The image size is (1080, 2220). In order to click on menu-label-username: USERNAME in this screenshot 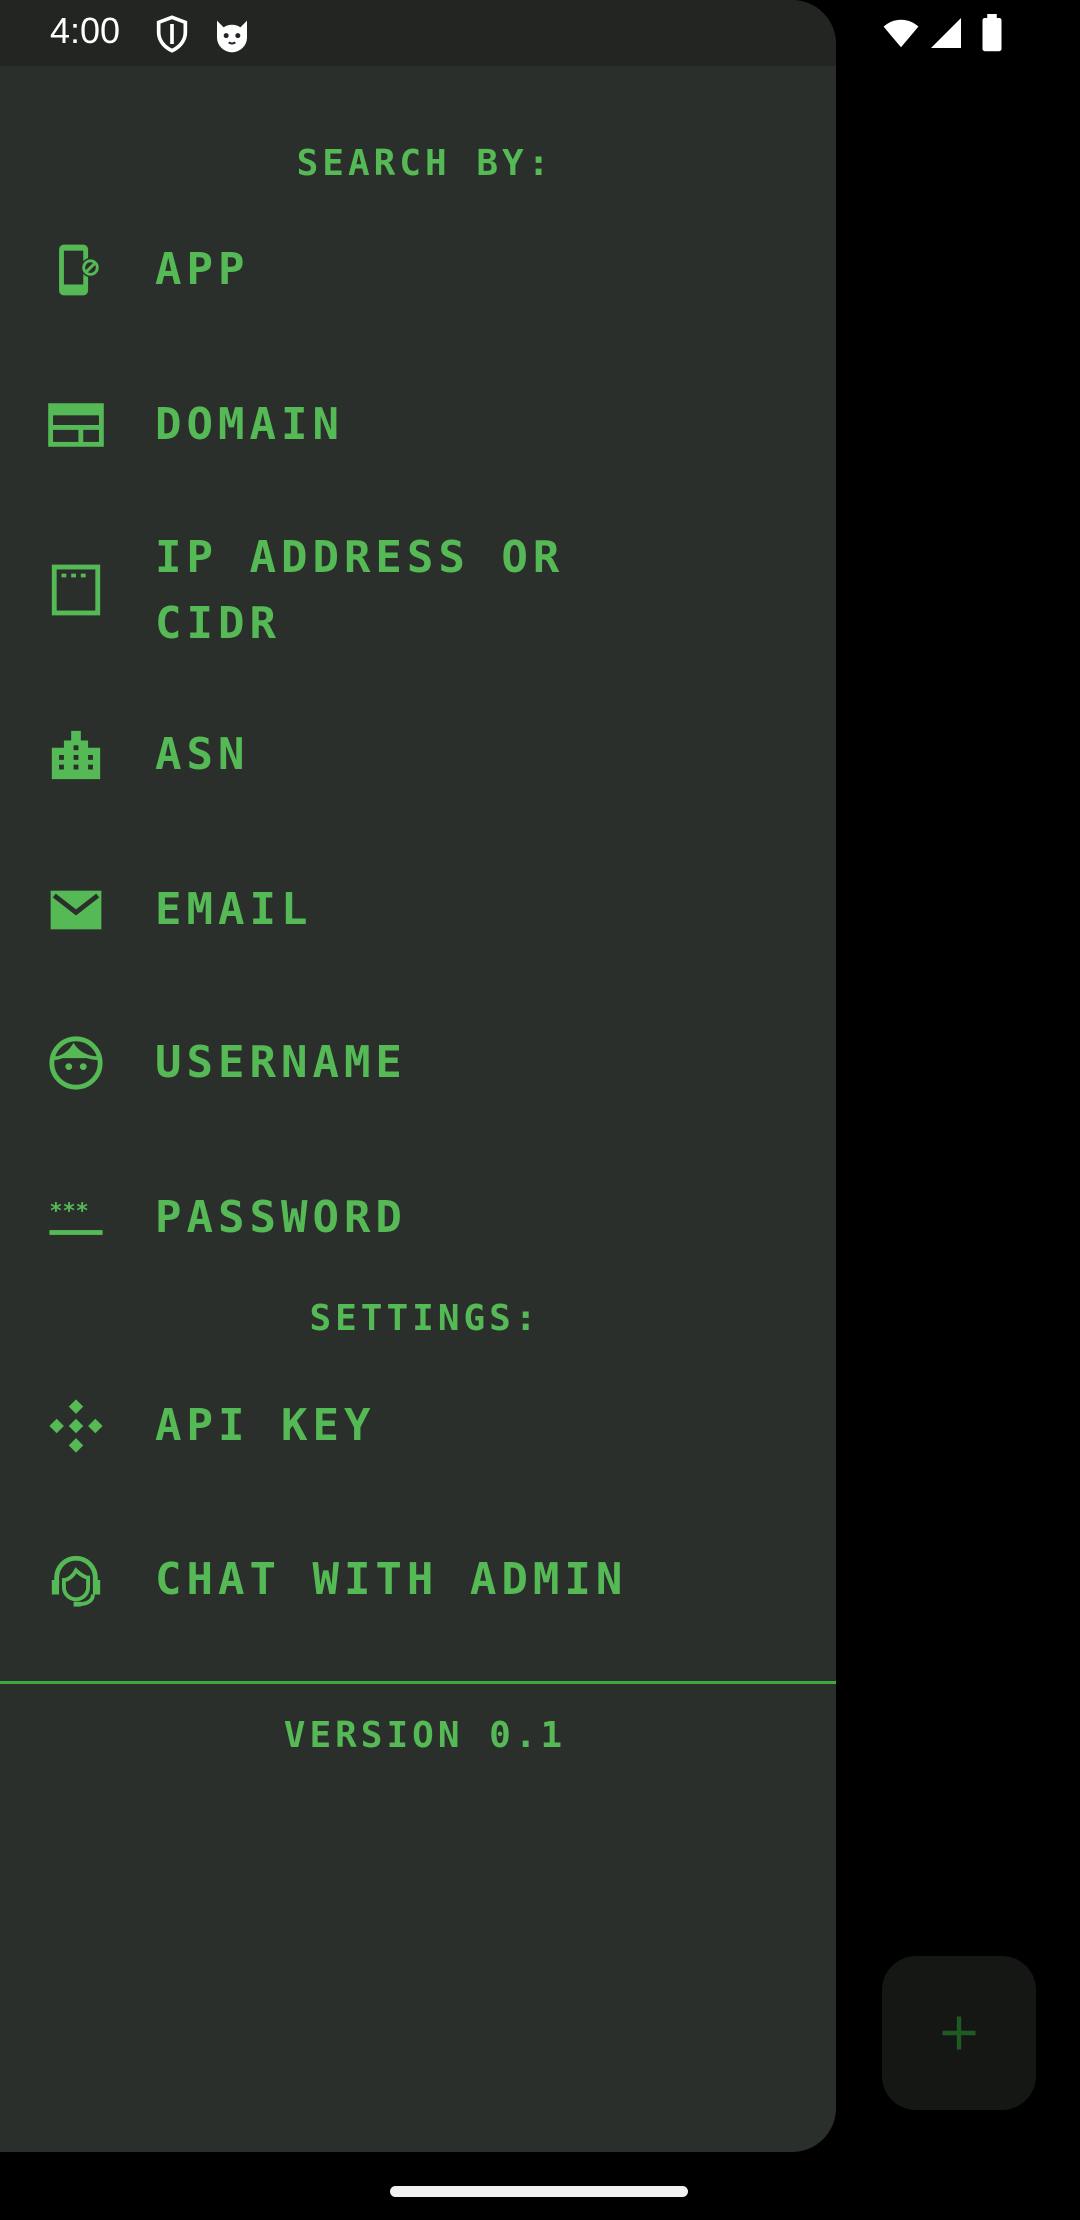, I will do `click(281, 1062)`.